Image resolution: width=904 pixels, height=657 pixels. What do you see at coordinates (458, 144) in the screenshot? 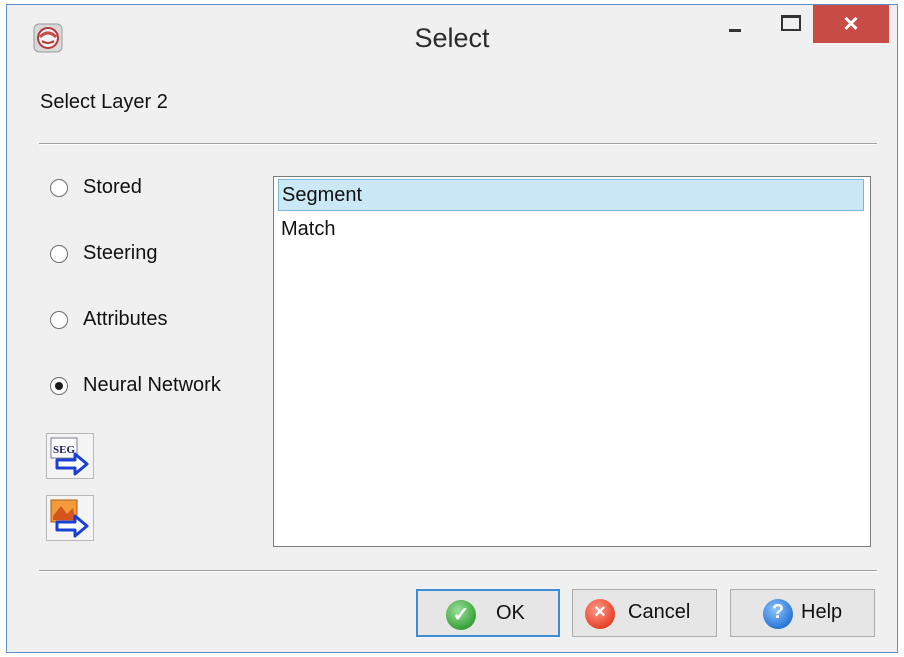
I see `top-divider` at bounding box center [458, 144].